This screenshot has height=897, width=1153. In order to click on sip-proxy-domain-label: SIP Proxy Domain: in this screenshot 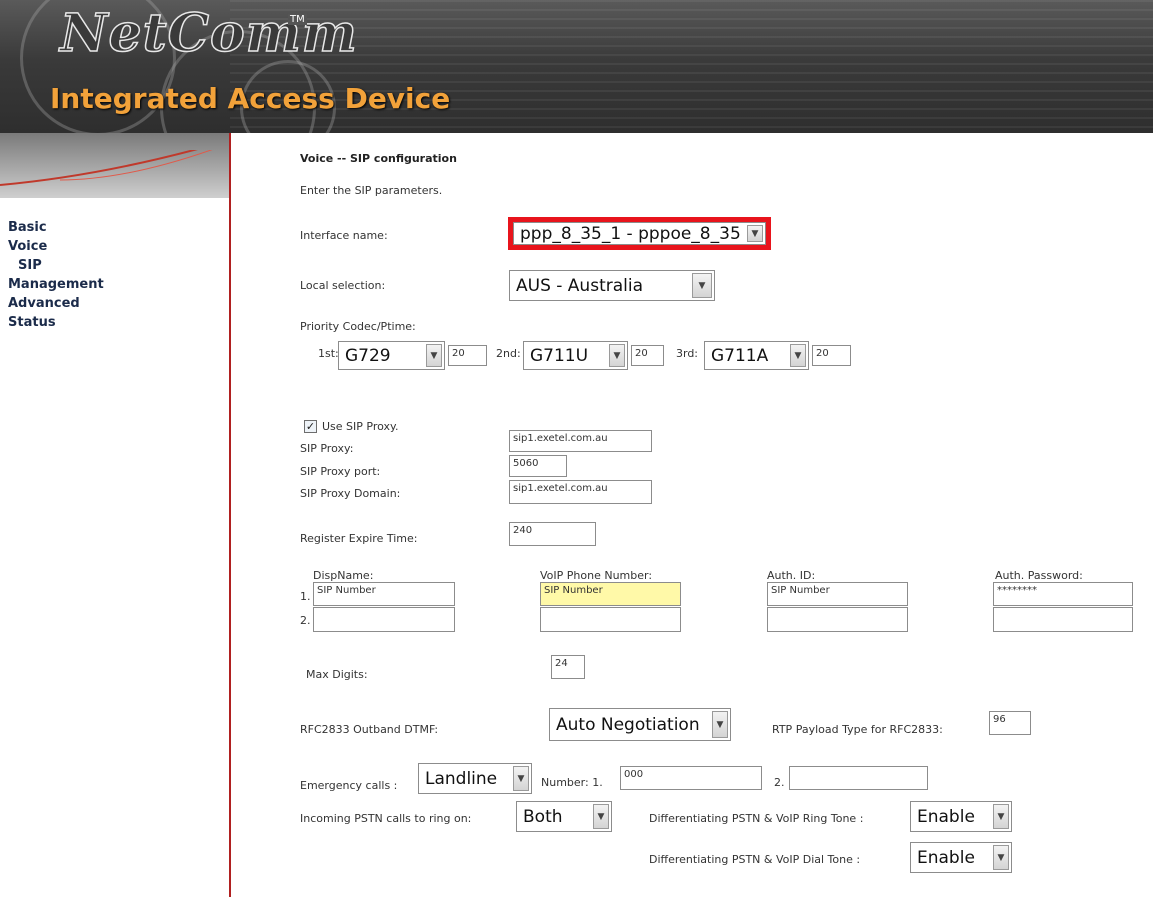, I will do `click(350, 493)`.